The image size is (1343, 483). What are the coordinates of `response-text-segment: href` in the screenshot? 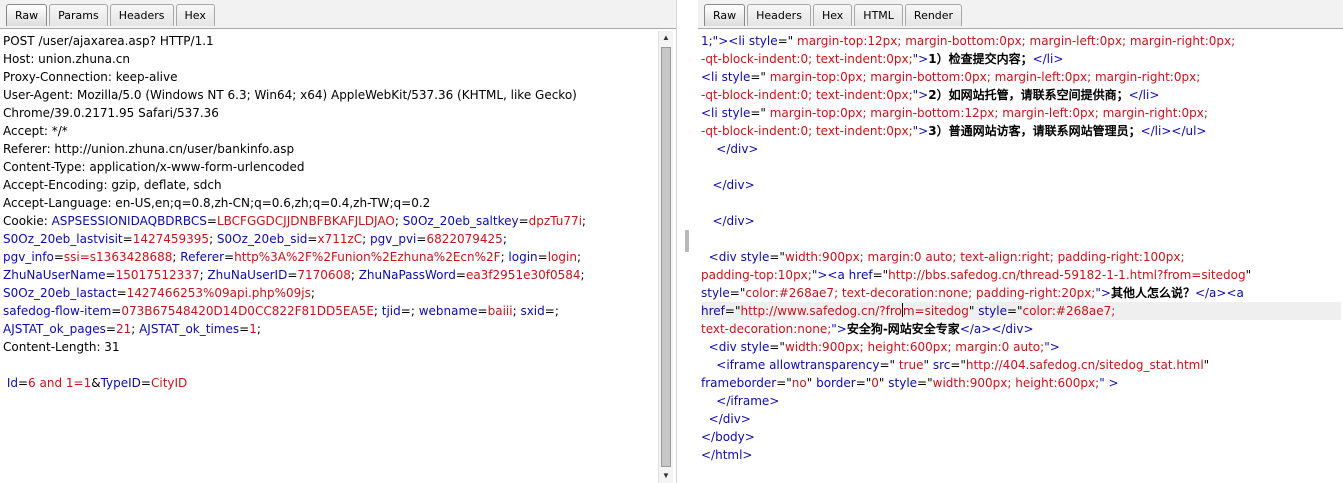 It's located at (860, 275).